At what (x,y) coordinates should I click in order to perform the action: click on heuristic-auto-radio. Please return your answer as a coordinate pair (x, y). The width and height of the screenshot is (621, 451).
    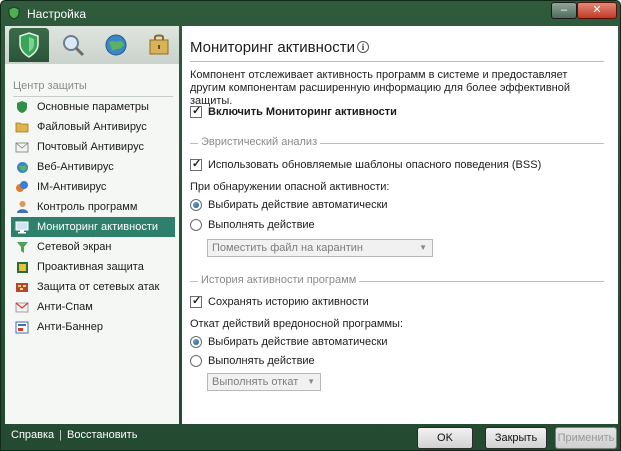
    Looking at the image, I should click on (196, 205).